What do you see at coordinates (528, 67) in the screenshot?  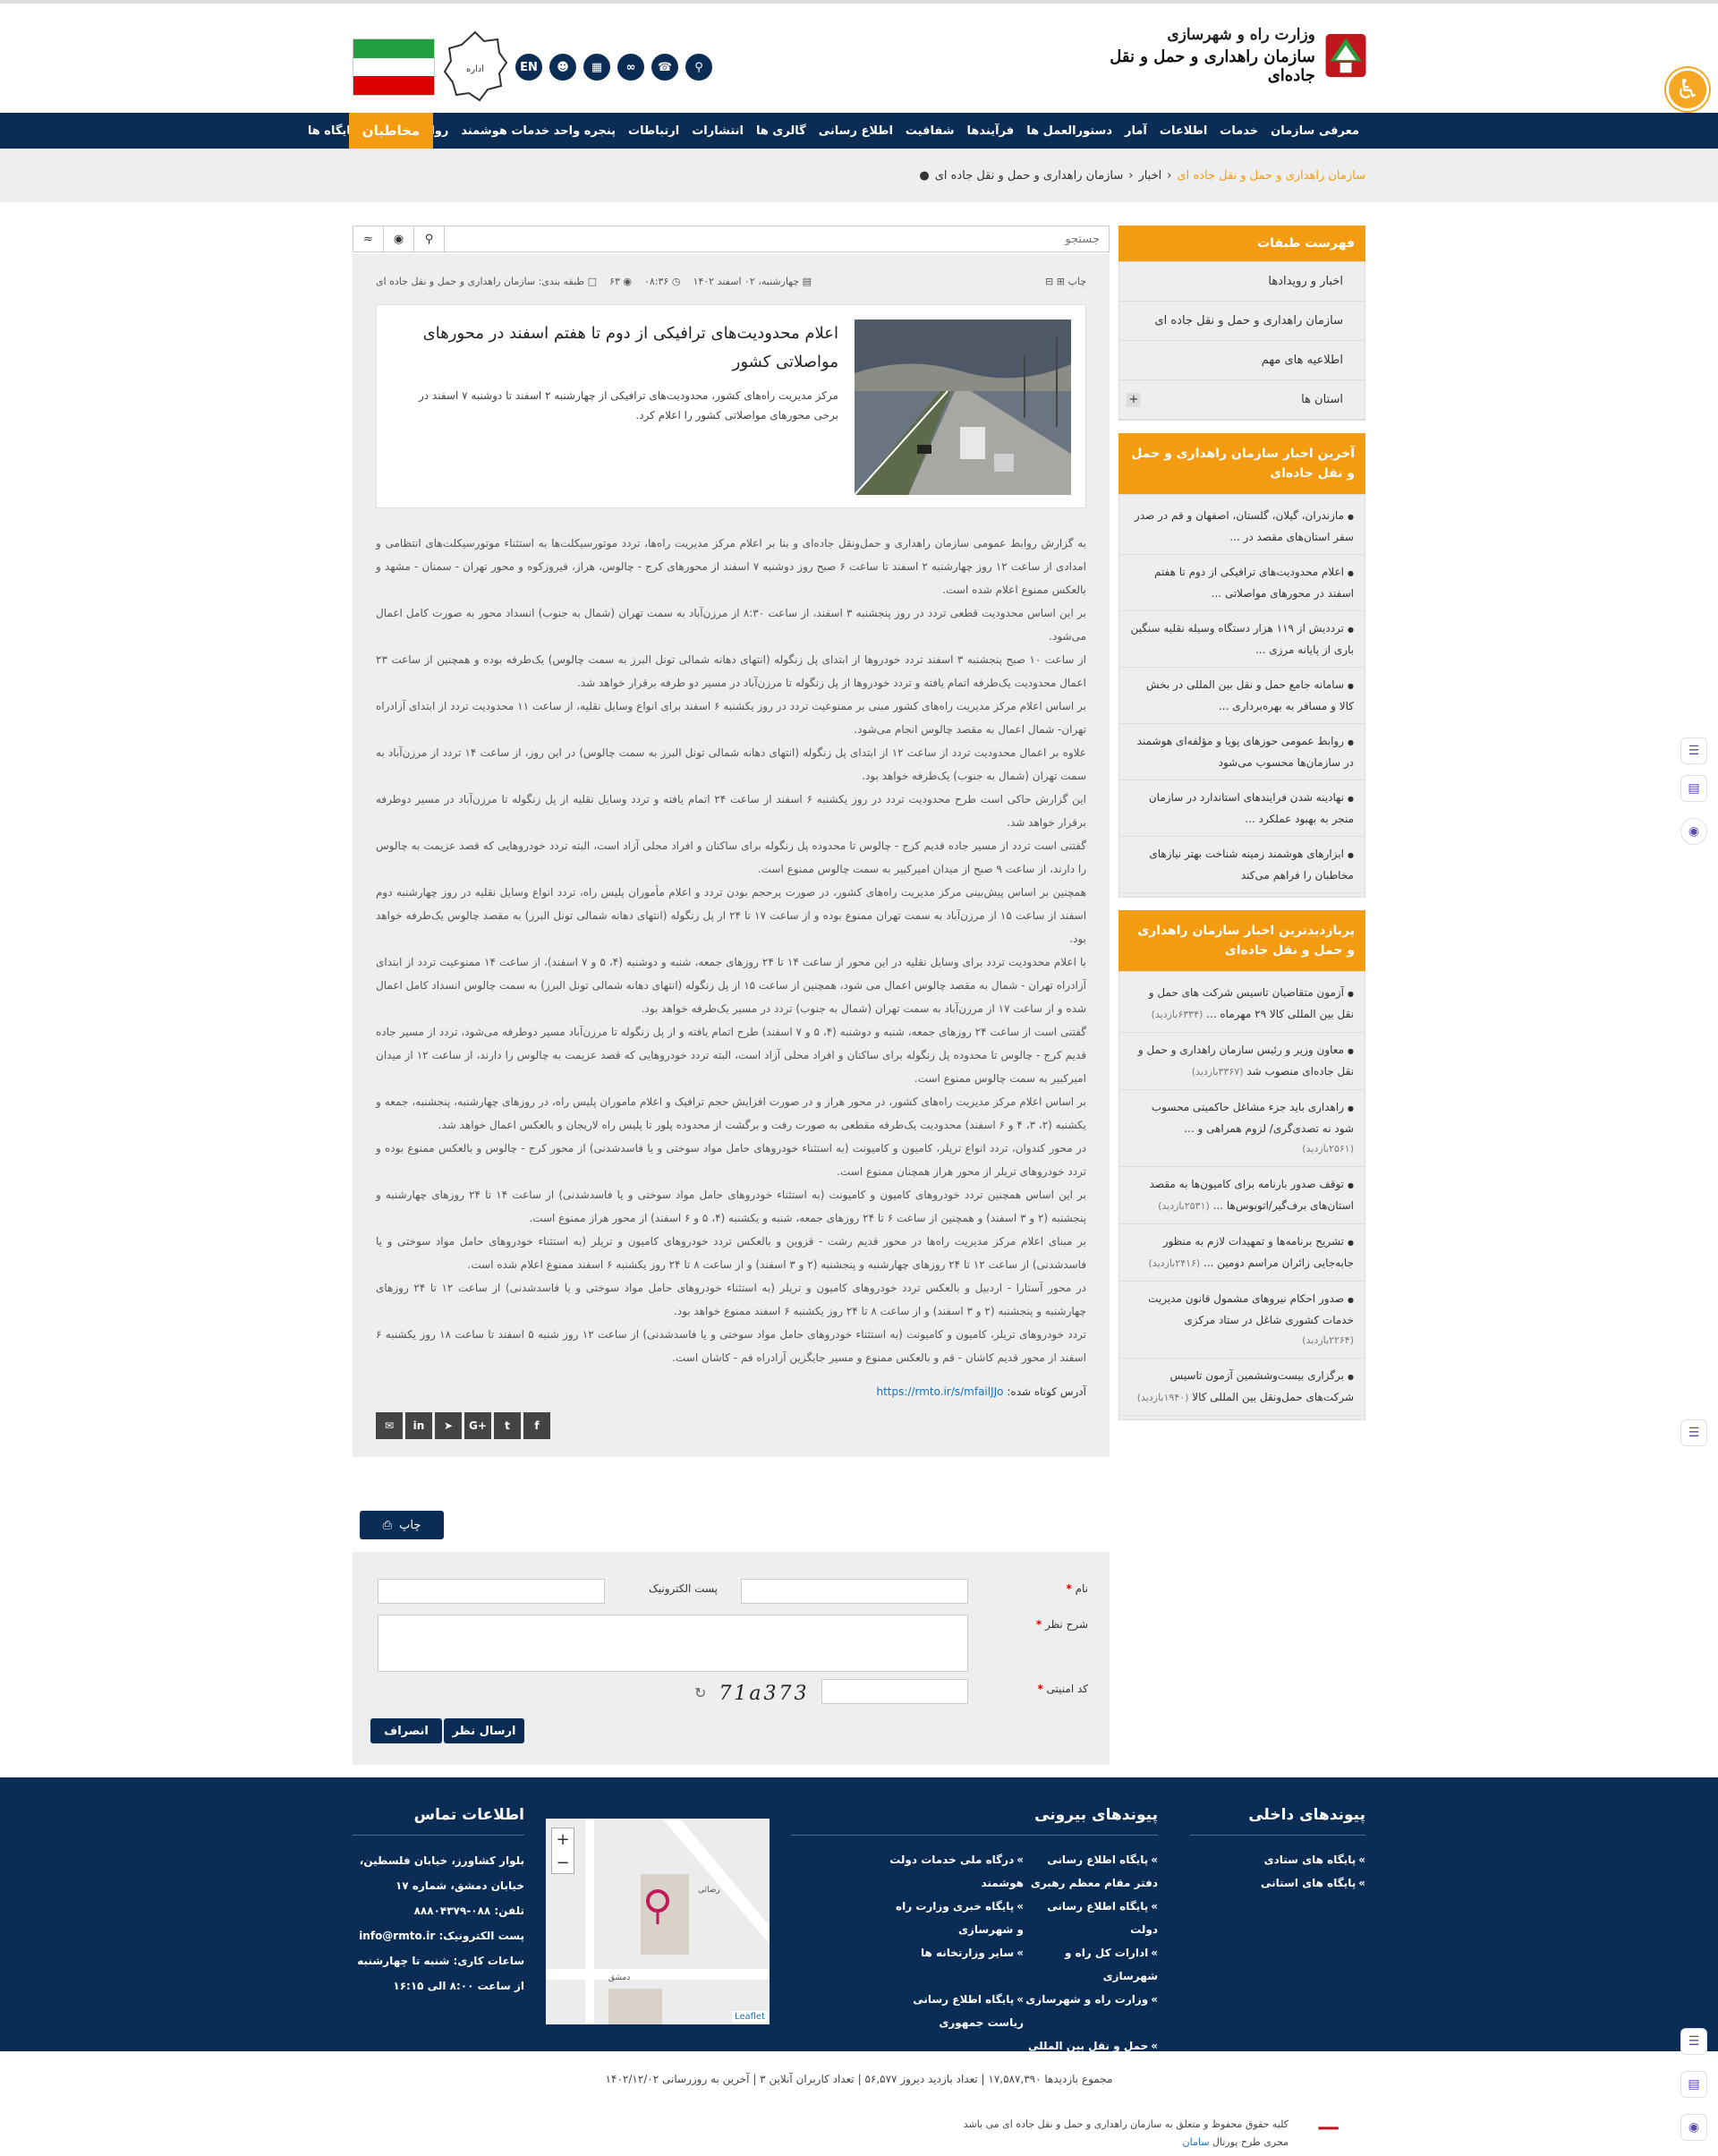 I see `lang-en-button: EN` at bounding box center [528, 67].